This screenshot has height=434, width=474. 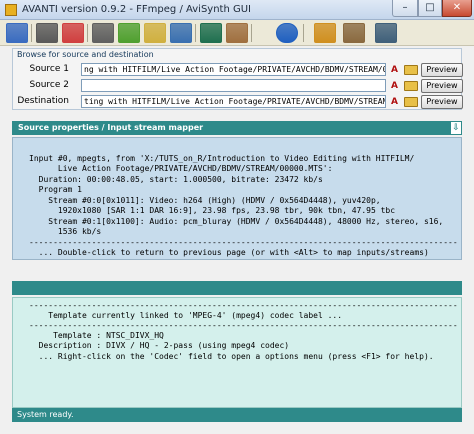 I want to click on minimize-button: –, so click(x=405, y=8).